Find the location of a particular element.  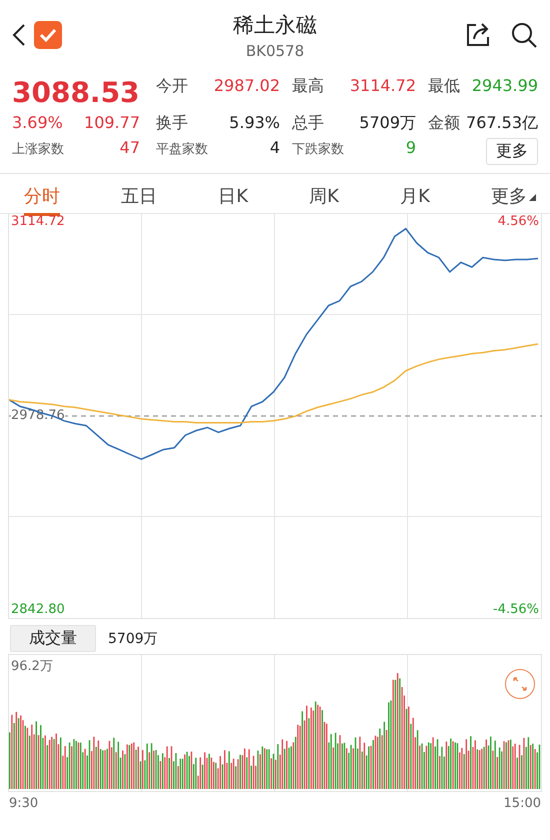

current-price: 3088.53 is located at coordinates (76, 92).